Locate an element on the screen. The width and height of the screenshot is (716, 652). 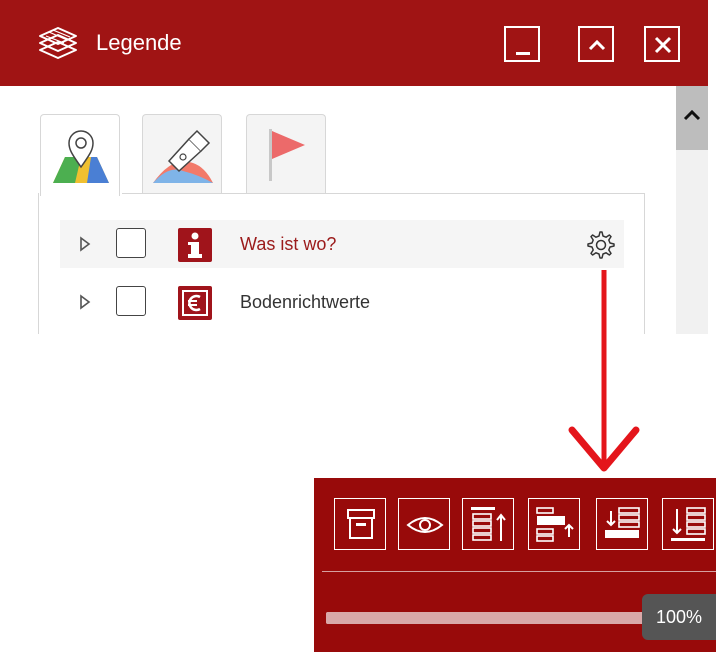
tools-divider is located at coordinates (519, 571).